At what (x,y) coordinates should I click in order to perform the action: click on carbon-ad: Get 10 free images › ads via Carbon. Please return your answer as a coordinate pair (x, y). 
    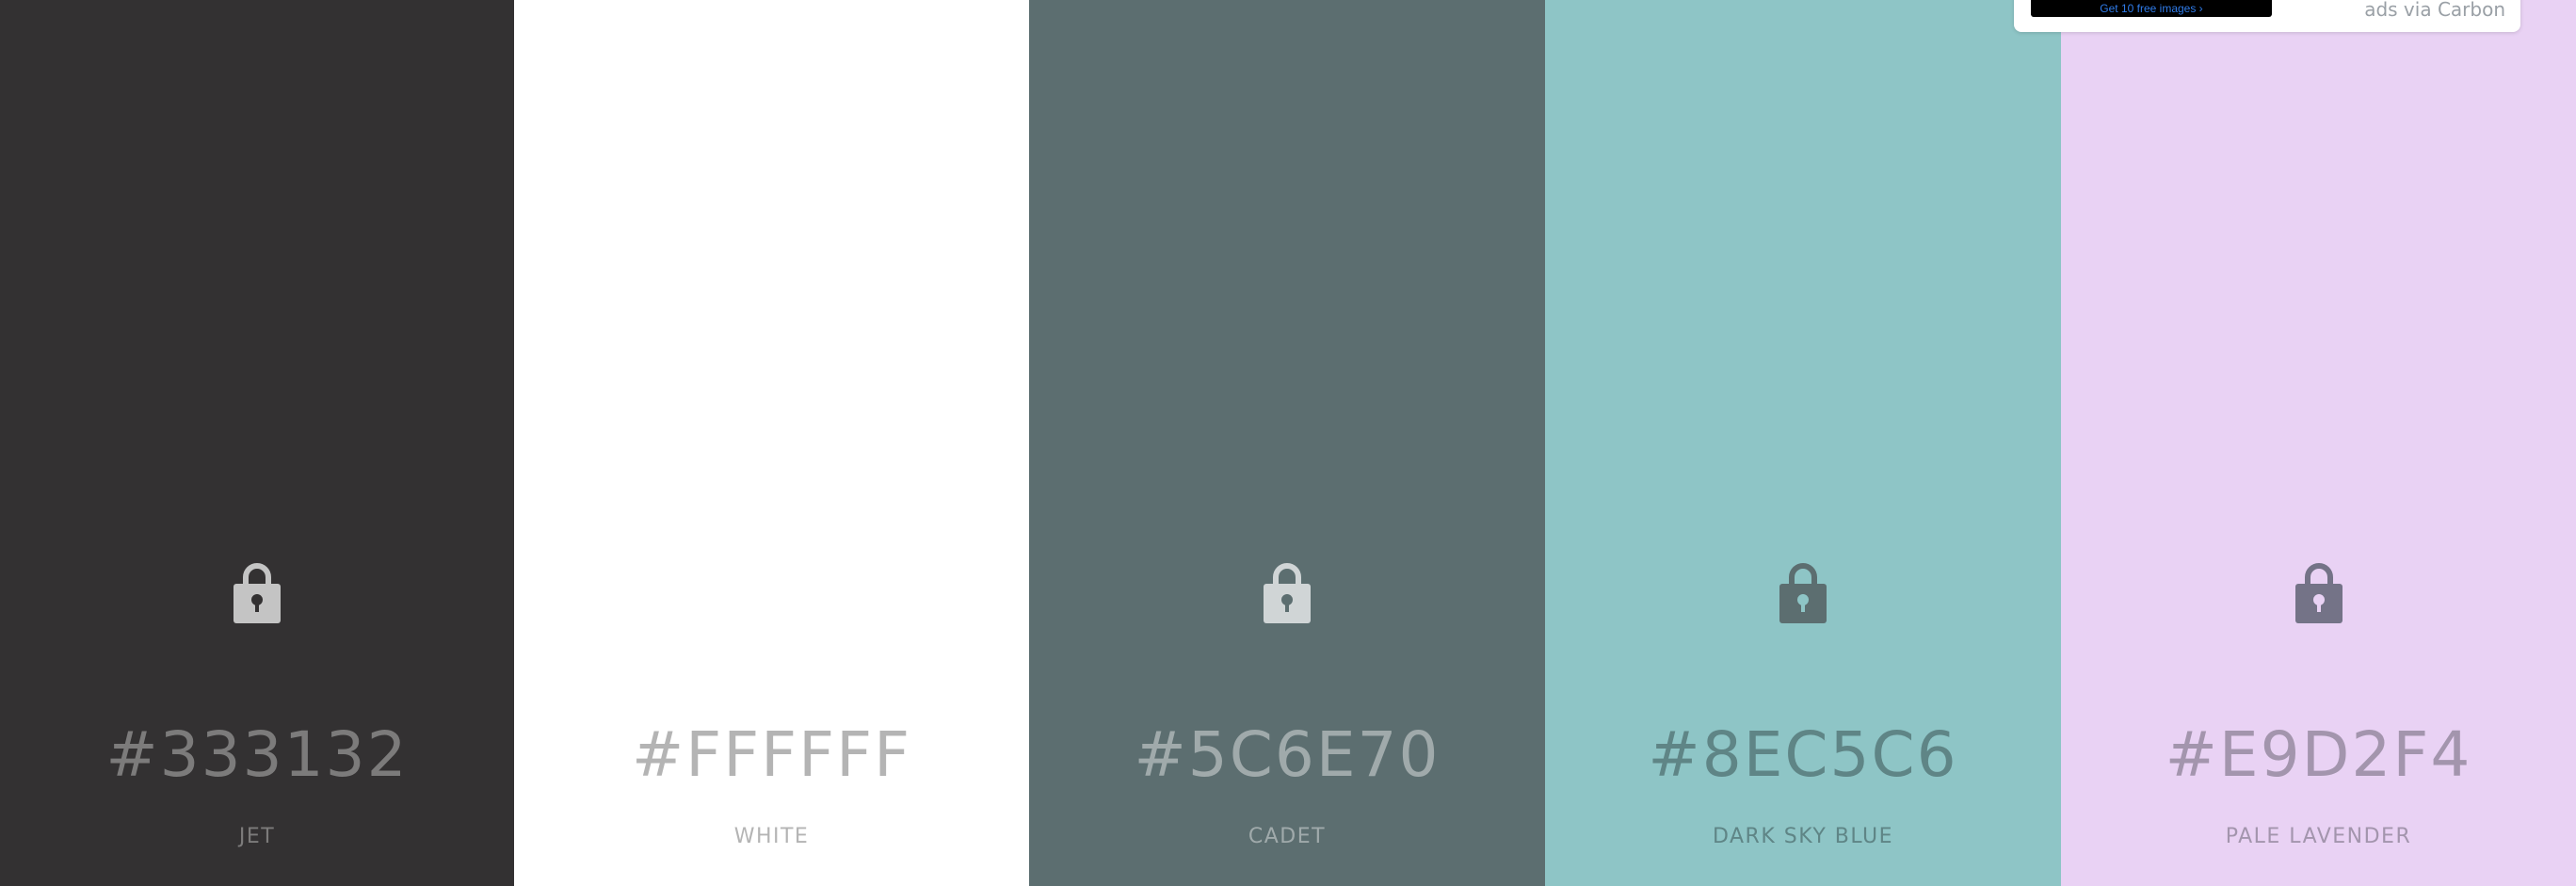
    Looking at the image, I should click on (2267, 16).